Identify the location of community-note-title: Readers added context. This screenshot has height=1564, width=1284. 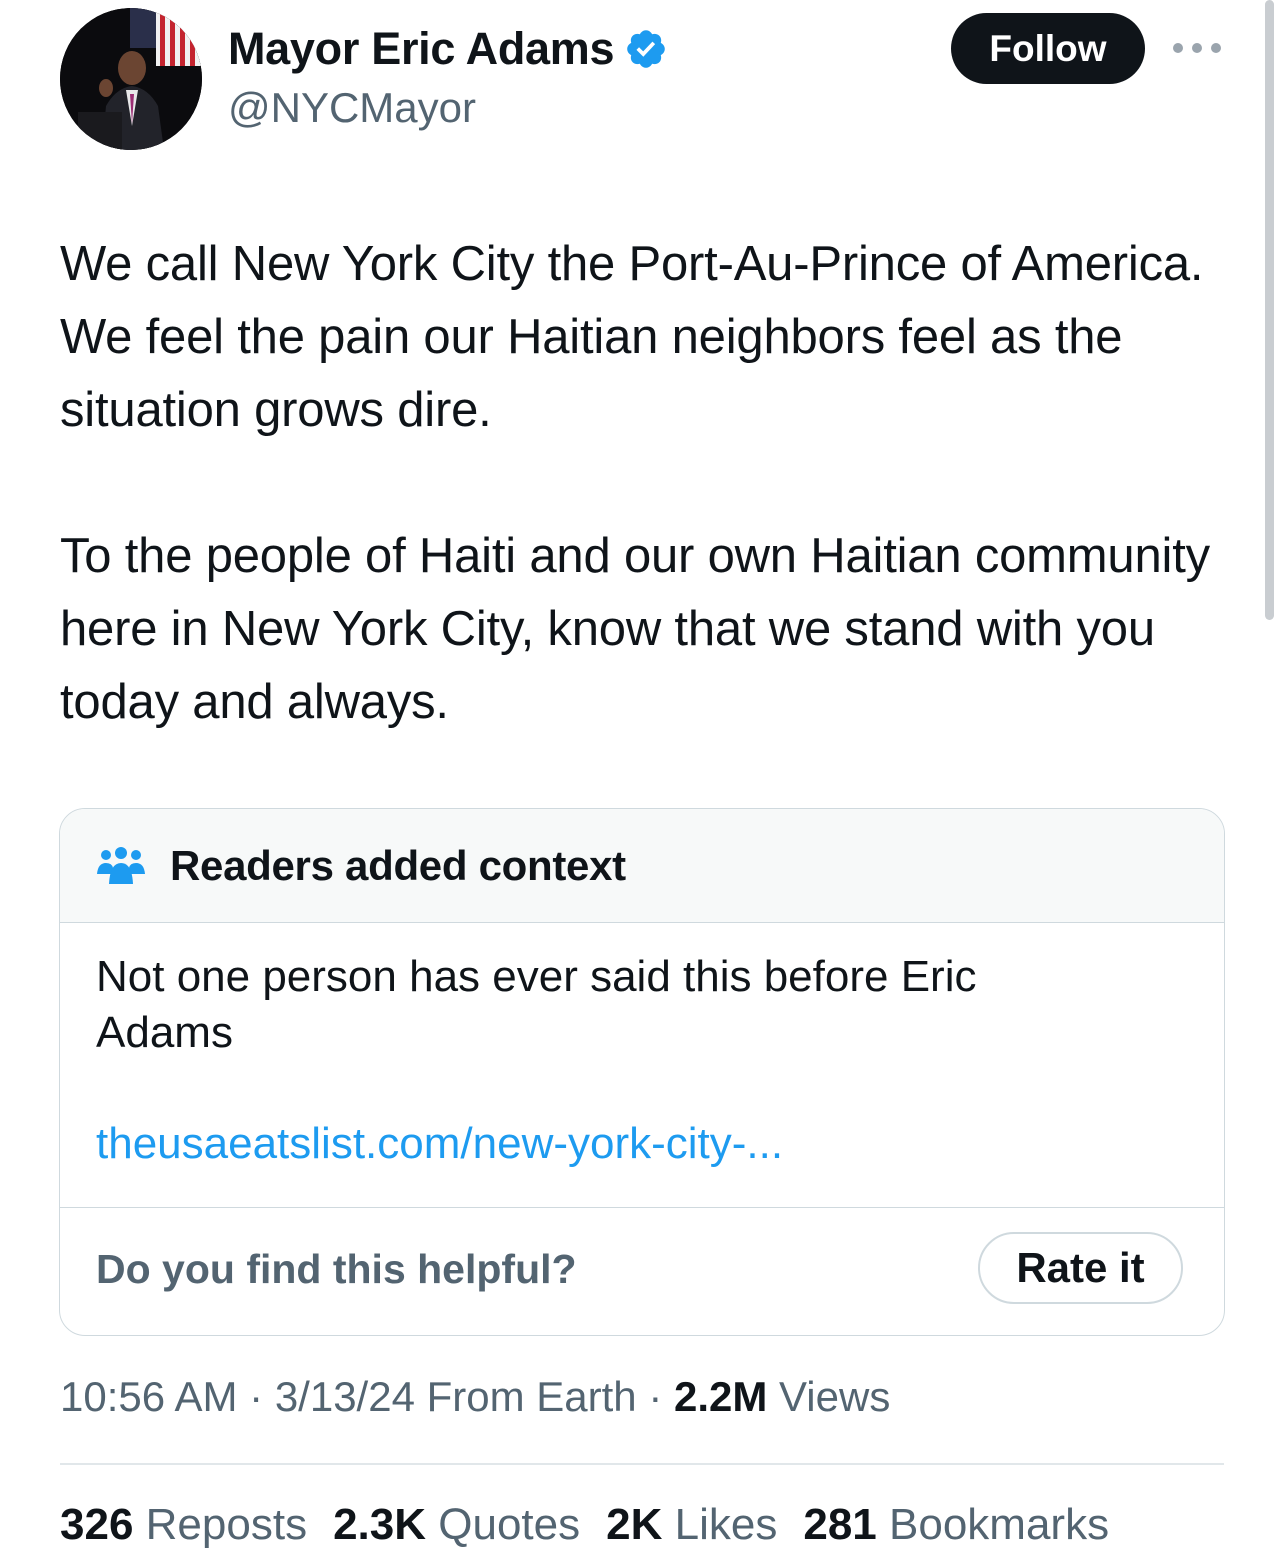
(398, 865).